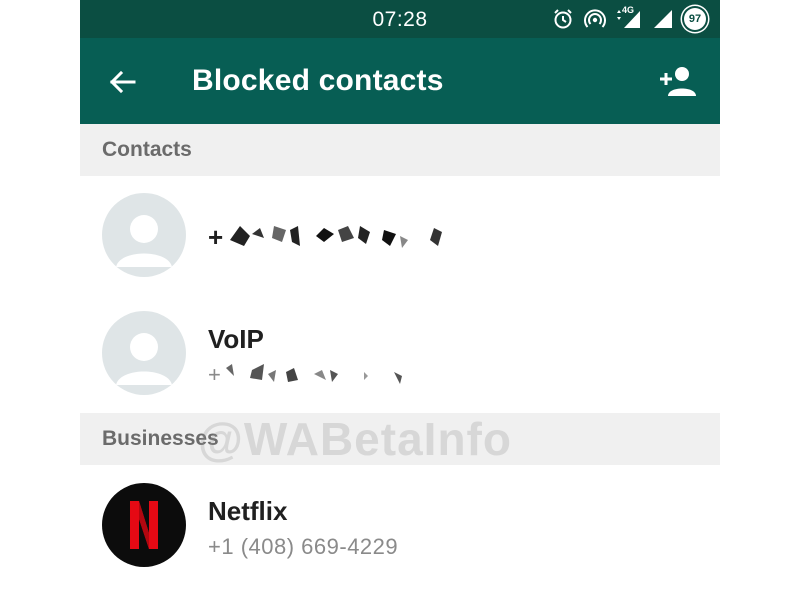 The height and width of the screenshot is (598, 800). What do you see at coordinates (122, 82) in the screenshot?
I see `arrow-back-icon` at bounding box center [122, 82].